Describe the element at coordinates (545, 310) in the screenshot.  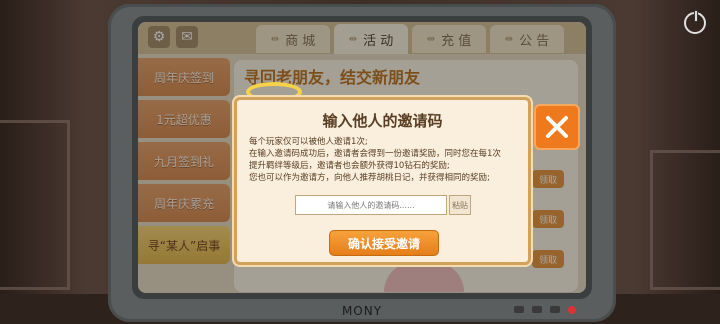
I see `monitor-leds` at that location.